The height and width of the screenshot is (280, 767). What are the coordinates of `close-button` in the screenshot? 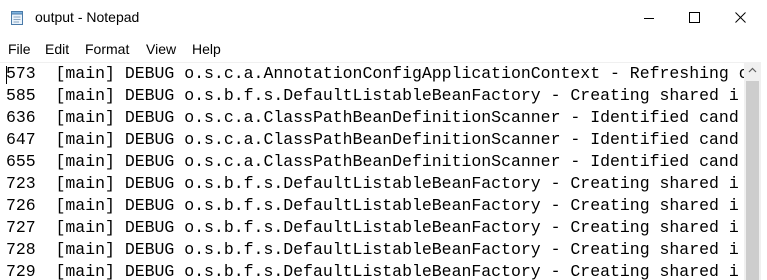 It's located at (741, 18).